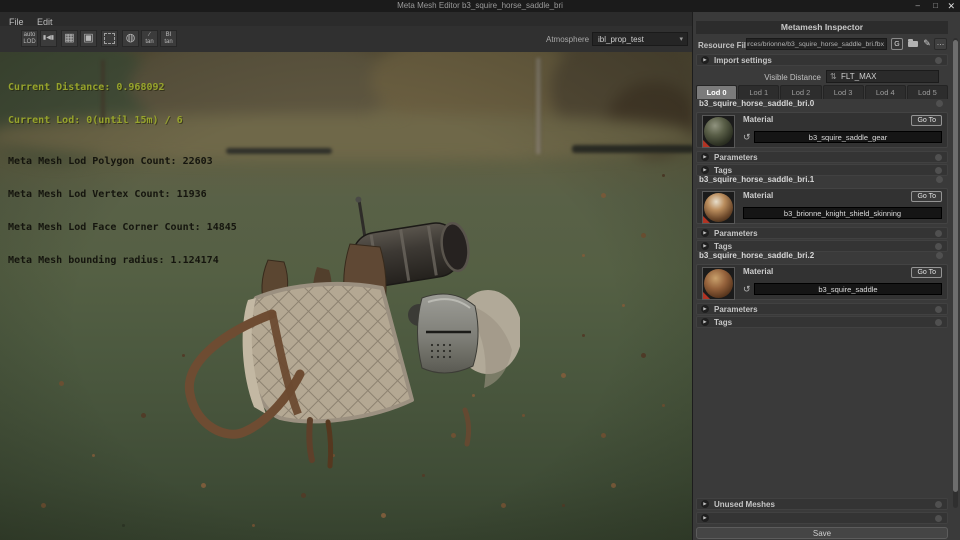 This screenshot has width=960, height=540. I want to click on bitangent-button: BI tan, so click(168, 38).